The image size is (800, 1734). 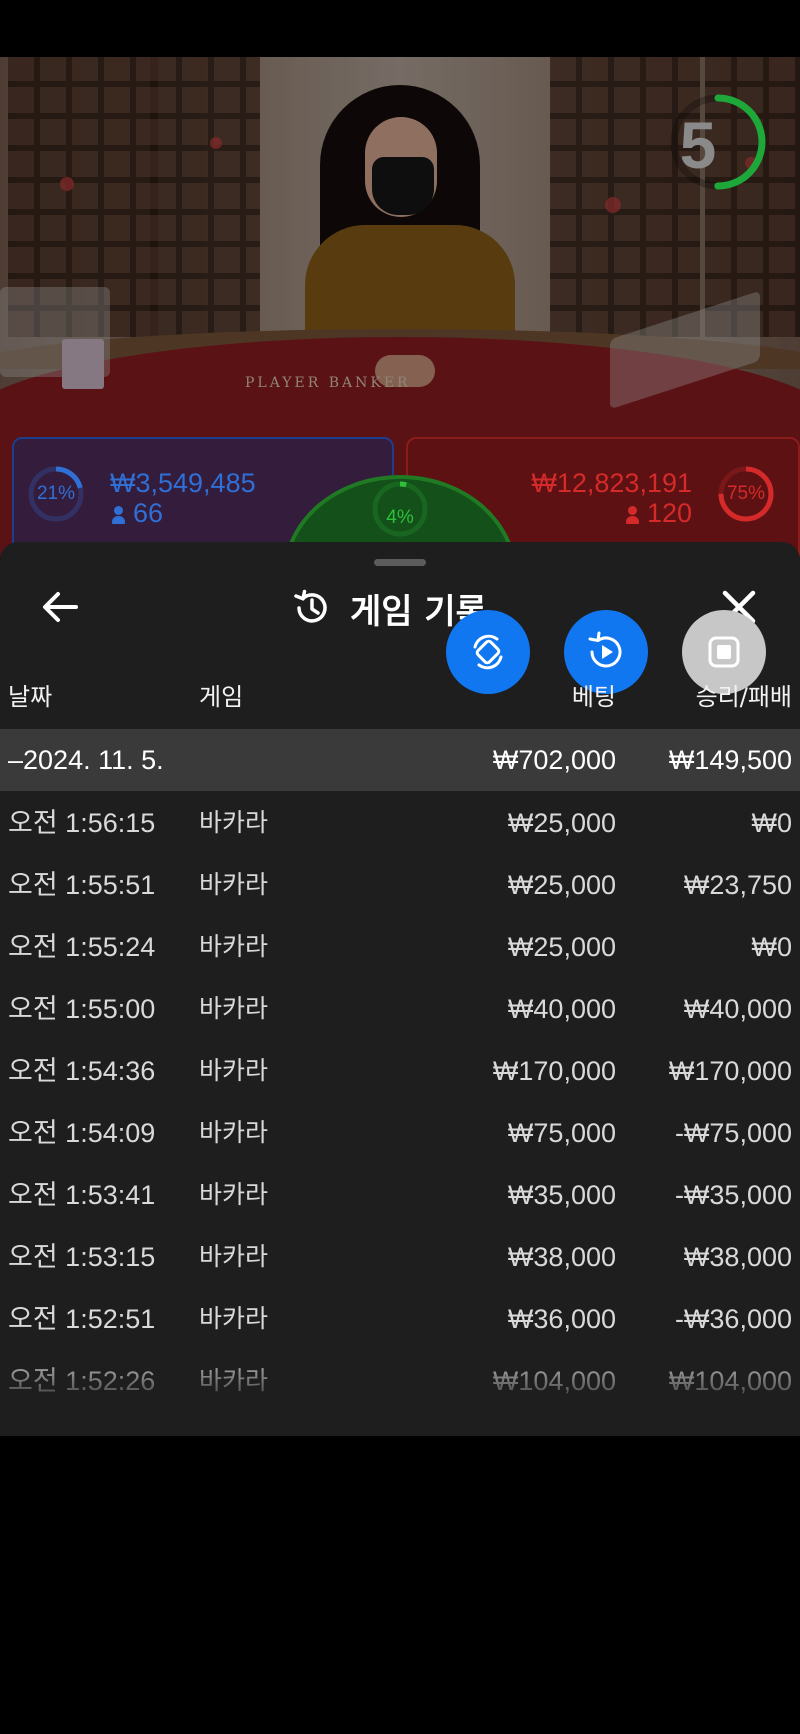 What do you see at coordinates (82, 1009) in the screenshot?
I see `row-time: 오전 1:55:00` at bounding box center [82, 1009].